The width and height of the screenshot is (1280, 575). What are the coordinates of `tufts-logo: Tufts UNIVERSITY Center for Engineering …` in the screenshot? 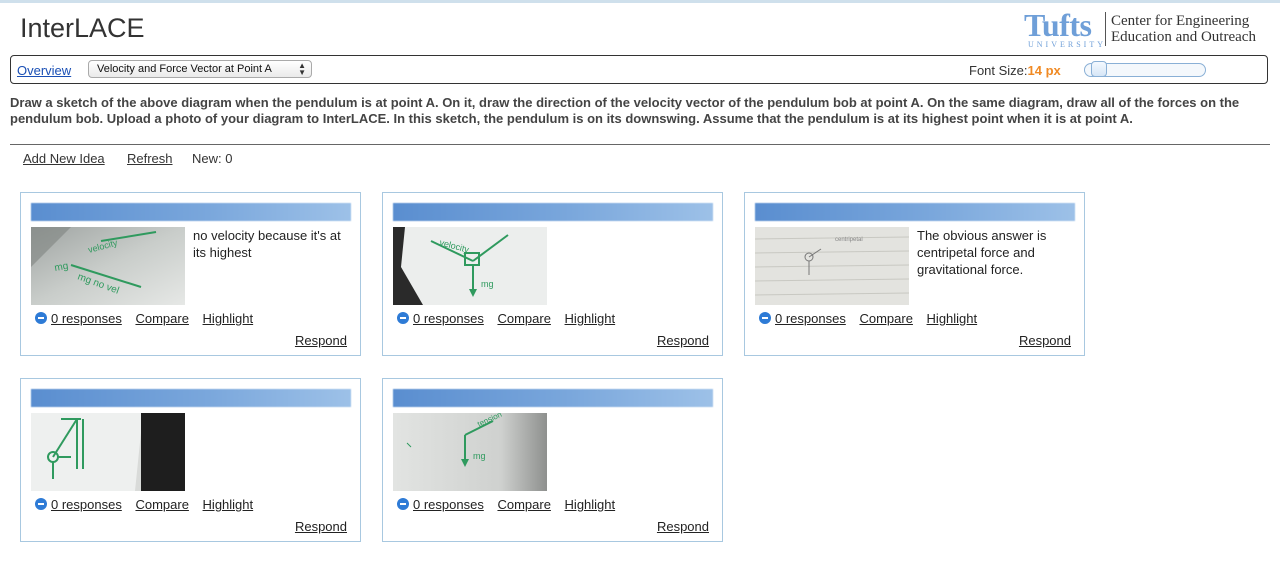 It's located at (1144, 28).